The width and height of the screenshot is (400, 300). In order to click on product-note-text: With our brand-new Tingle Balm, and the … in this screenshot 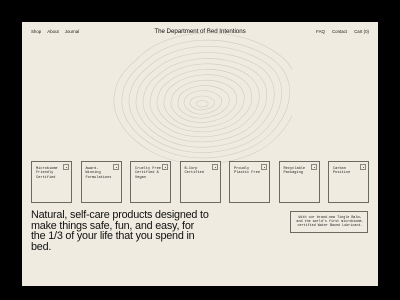, I will do `click(330, 222)`.